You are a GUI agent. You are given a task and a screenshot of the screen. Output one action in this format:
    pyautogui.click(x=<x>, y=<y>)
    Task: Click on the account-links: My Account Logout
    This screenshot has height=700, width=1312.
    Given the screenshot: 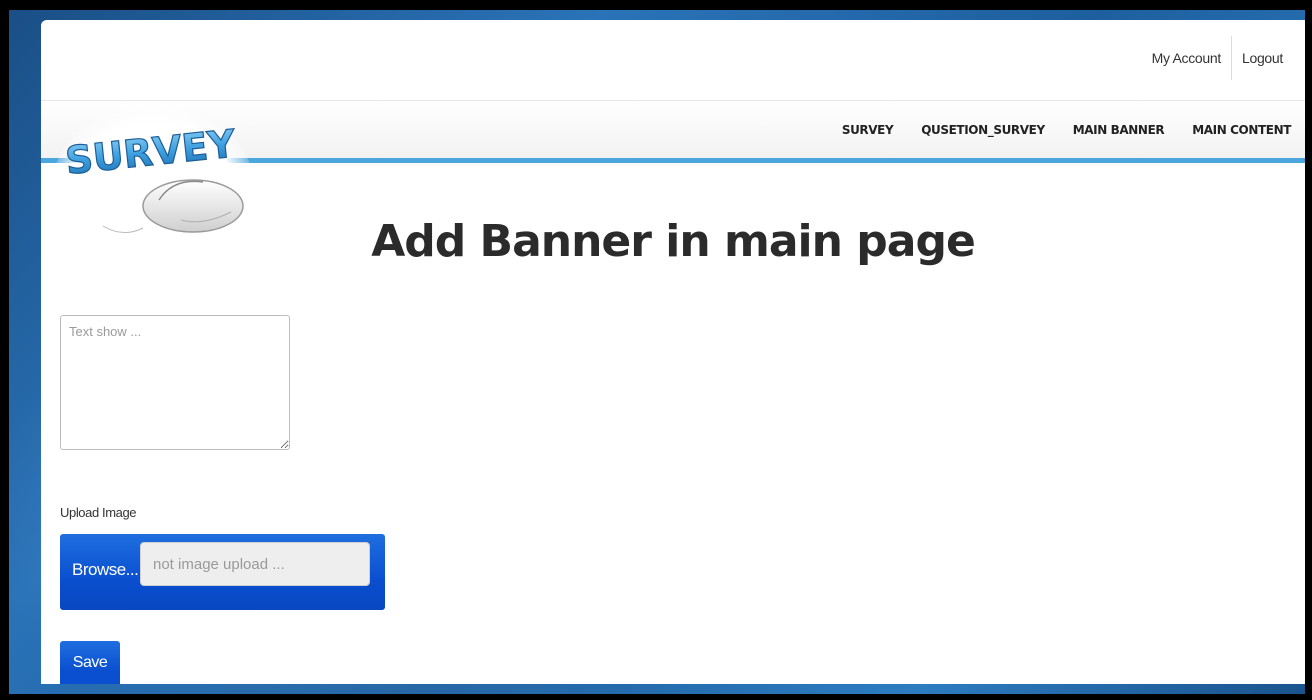 What is the action you would take?
    pyautogui.click(x=1217, y=58)
    